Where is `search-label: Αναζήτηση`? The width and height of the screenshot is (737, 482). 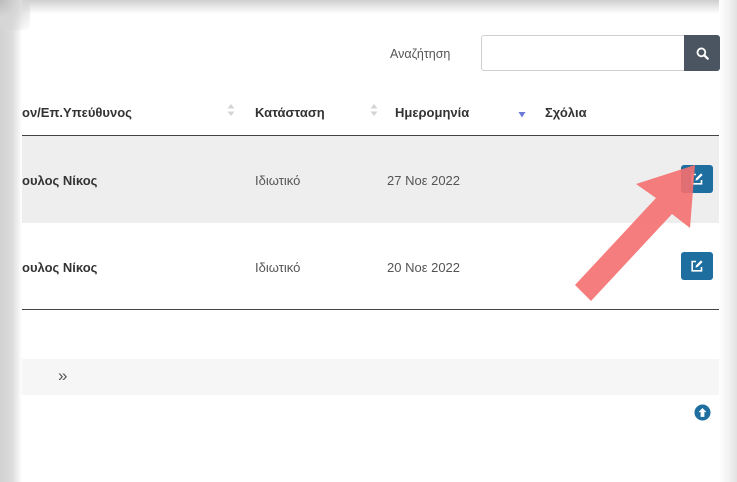 search-label: Αναζήτηση is located at coordinates (420, 54).